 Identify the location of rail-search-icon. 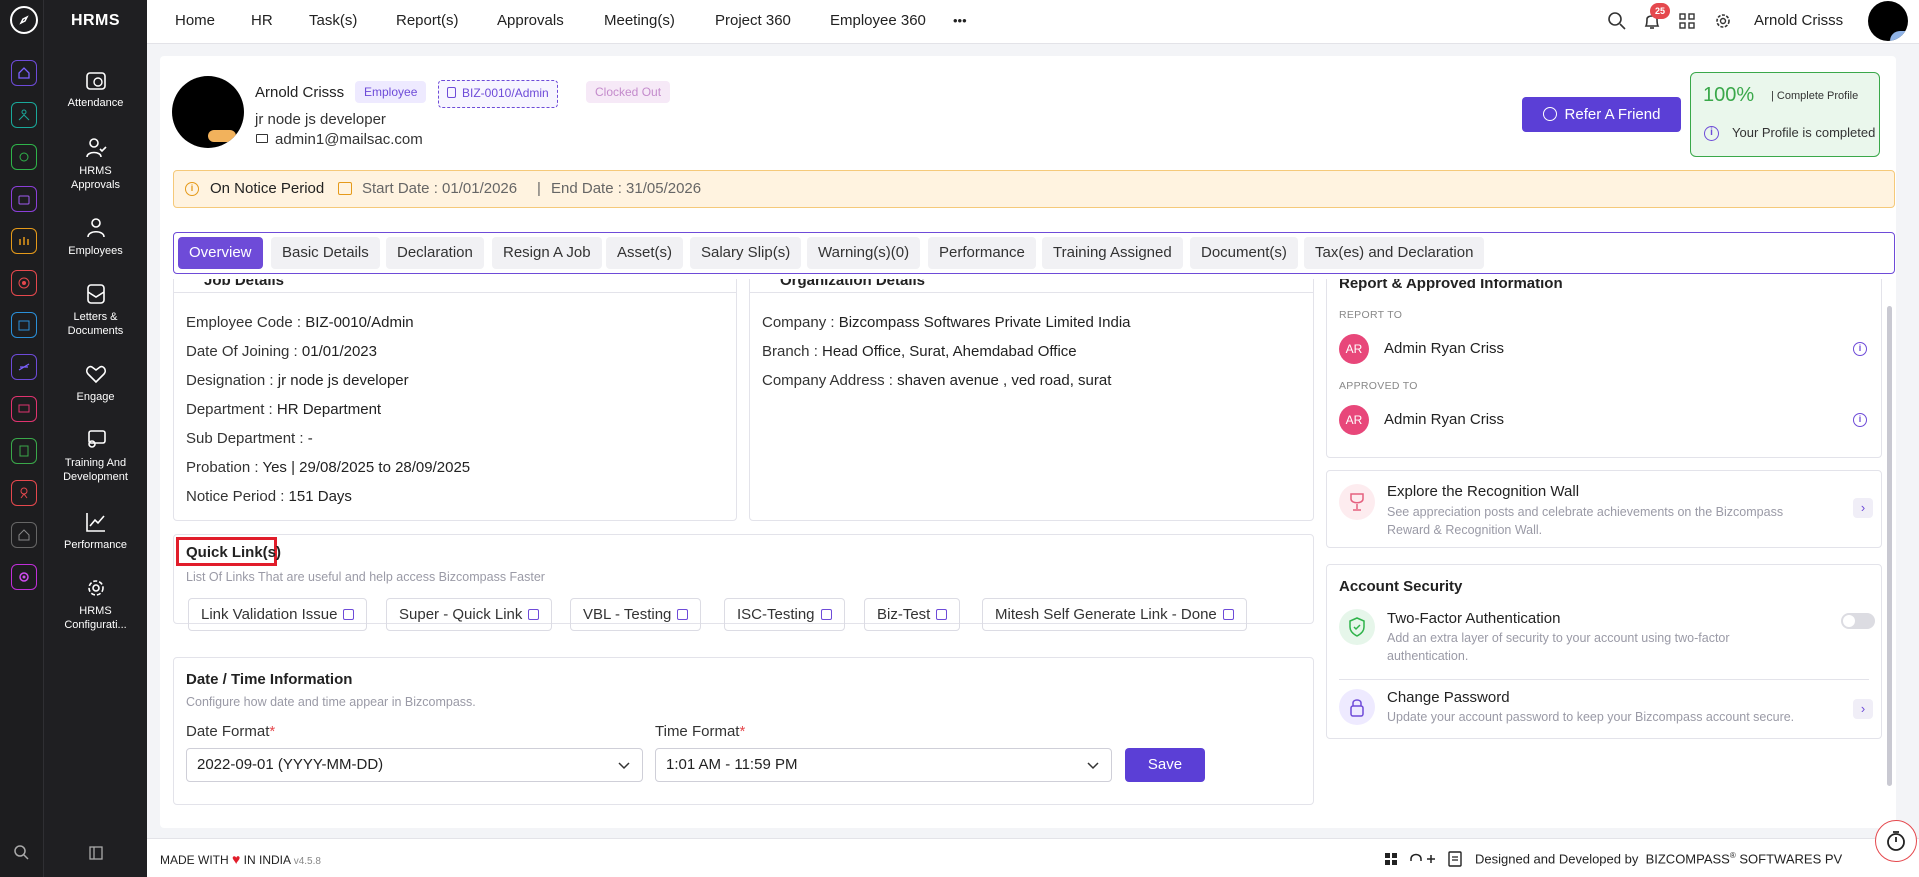
(21, 852).